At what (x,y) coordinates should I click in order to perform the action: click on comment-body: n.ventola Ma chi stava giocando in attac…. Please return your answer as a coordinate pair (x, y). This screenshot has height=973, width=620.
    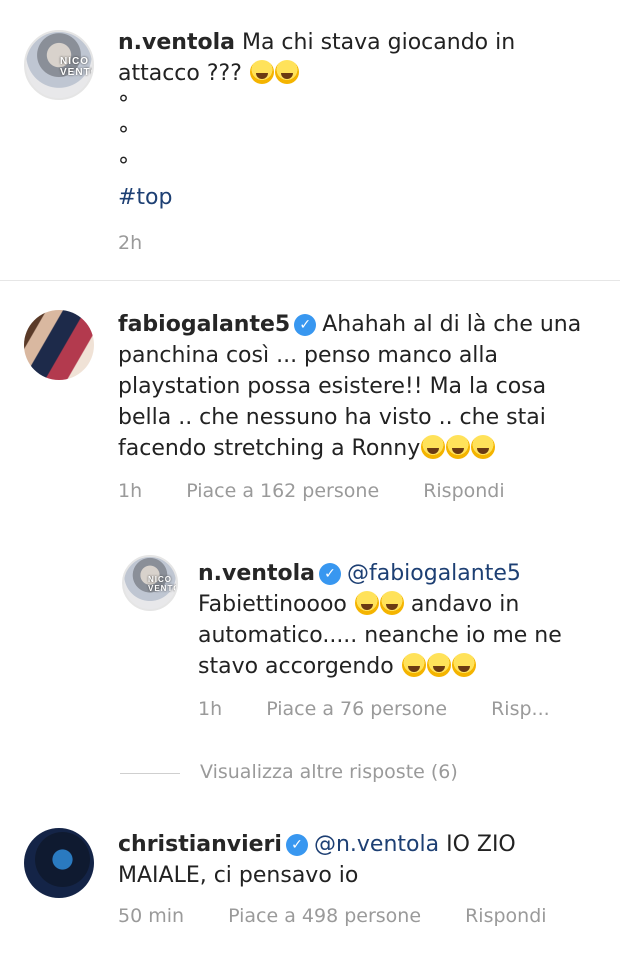
    Looking at the image, I should click on (353, 120).